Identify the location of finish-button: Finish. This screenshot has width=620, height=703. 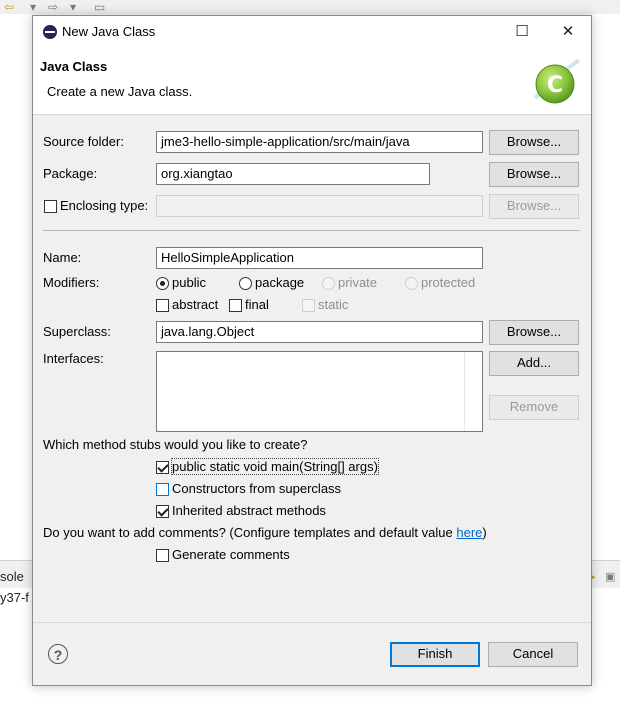
(435, 654).